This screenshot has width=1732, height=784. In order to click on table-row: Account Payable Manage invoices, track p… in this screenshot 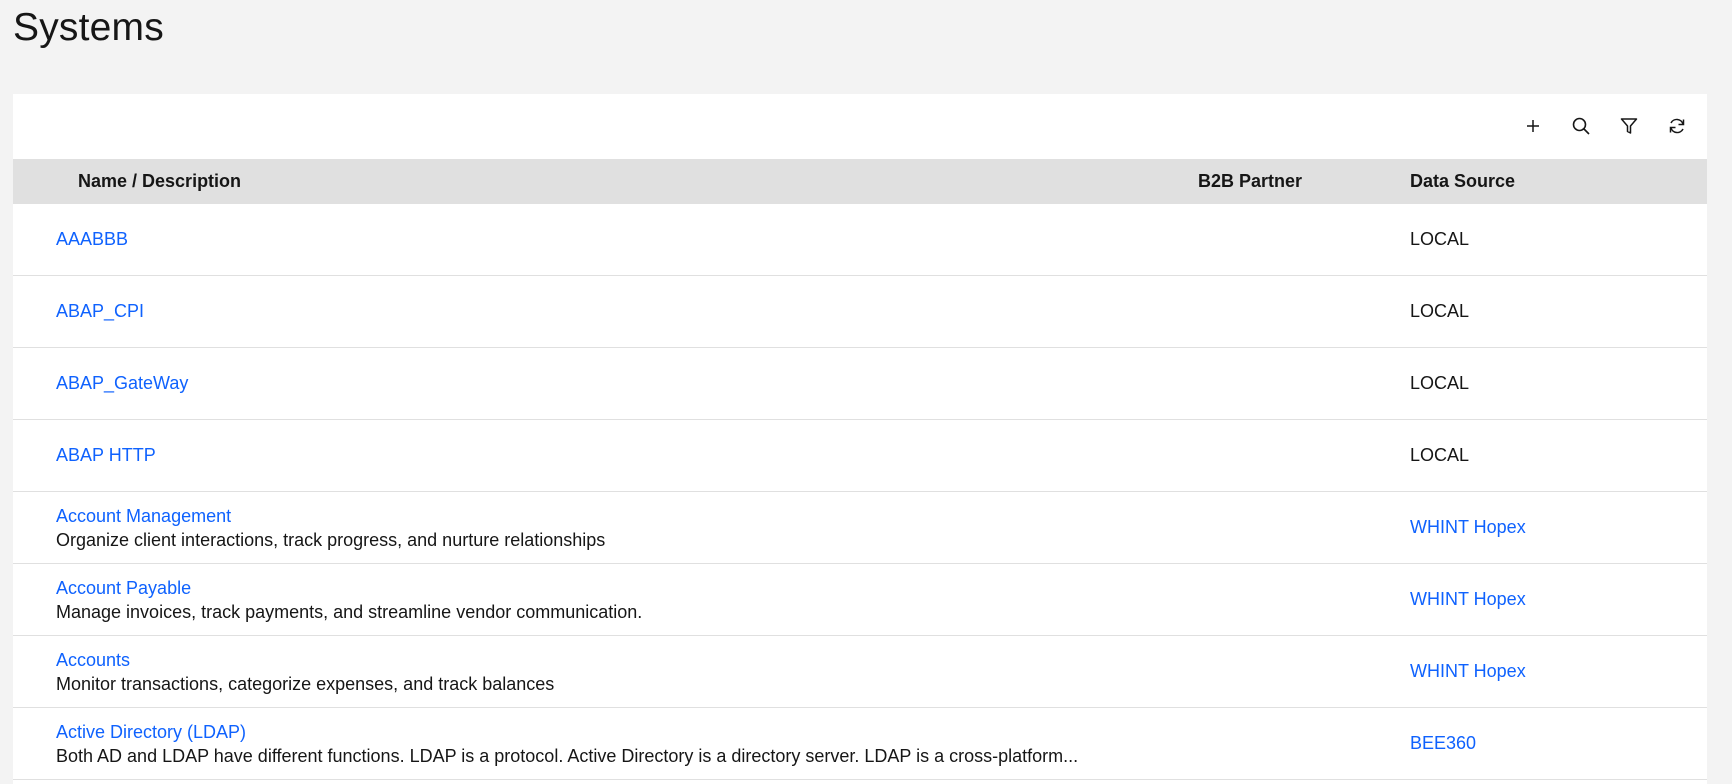, I will do `click(860, 600)`.